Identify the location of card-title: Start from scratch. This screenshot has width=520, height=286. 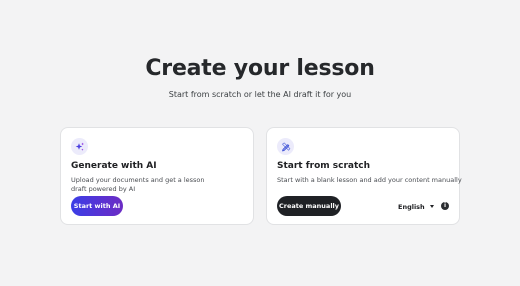
(324, 166).